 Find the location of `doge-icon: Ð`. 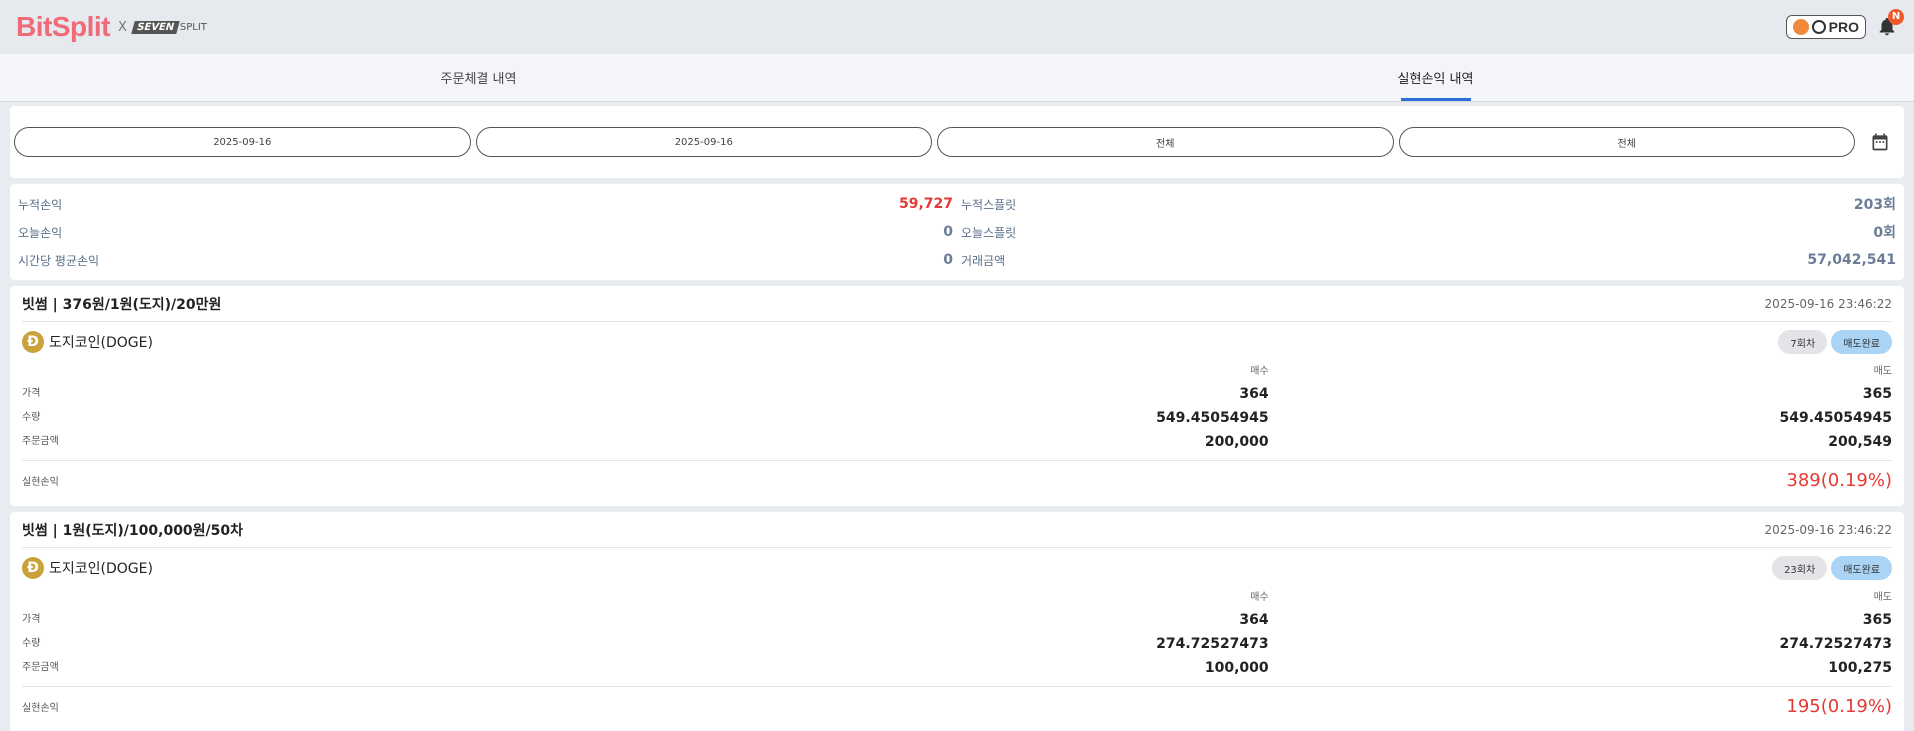

doge-icon: Ð is located at coordinates (33, 568).